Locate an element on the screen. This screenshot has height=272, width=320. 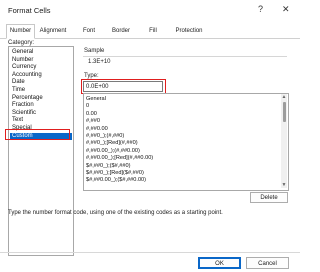
category-item: Scientific is located at coordinates (41, 114).